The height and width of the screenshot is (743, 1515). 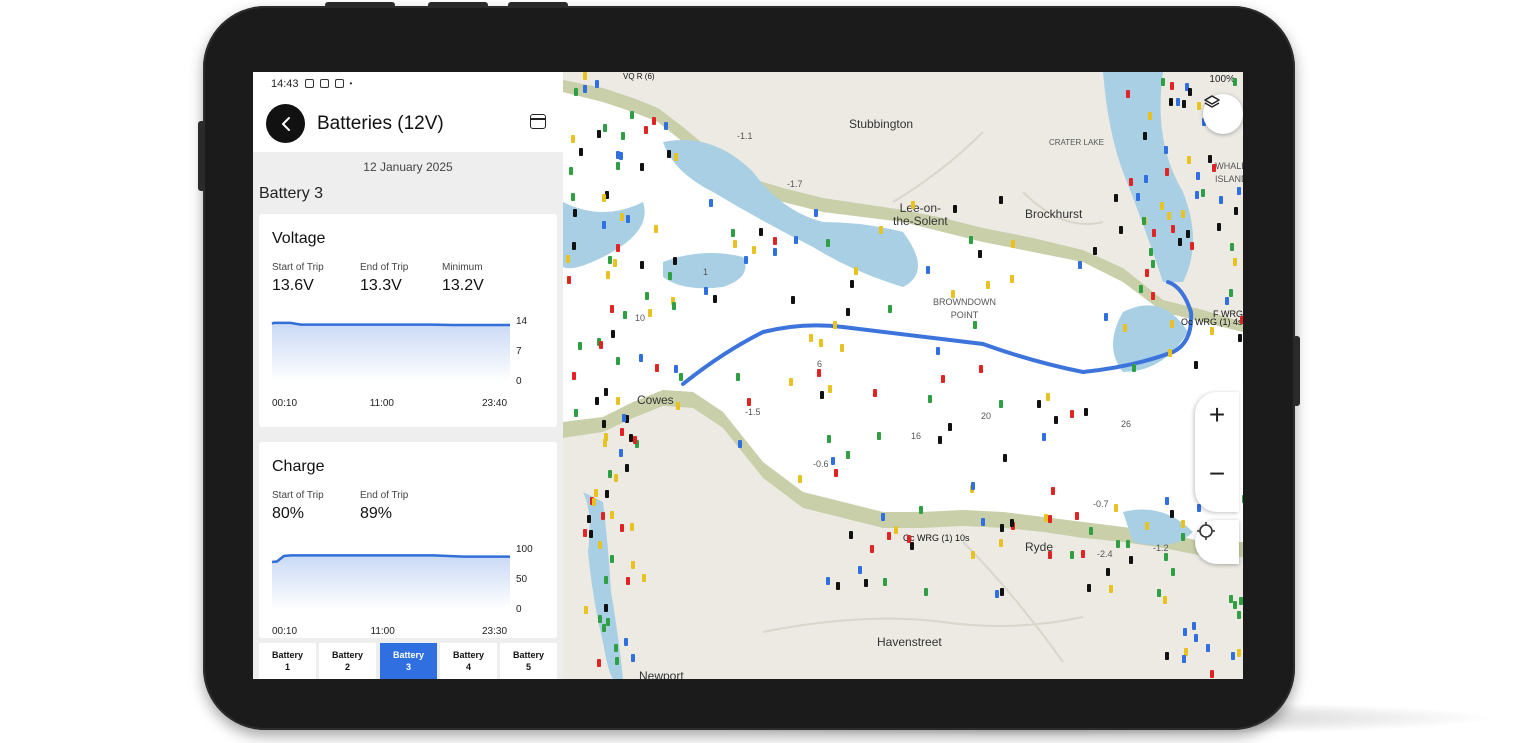 I want to click on light-label: VQ R (6), so click(x=639, y=76).